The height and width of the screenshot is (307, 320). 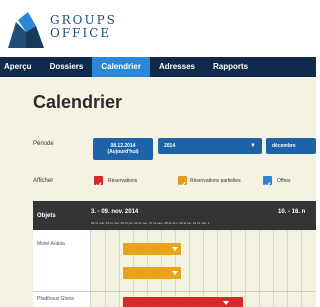 I want to click on object-row-label: Pfadihaus Gloria, so click(x=55, y=299).